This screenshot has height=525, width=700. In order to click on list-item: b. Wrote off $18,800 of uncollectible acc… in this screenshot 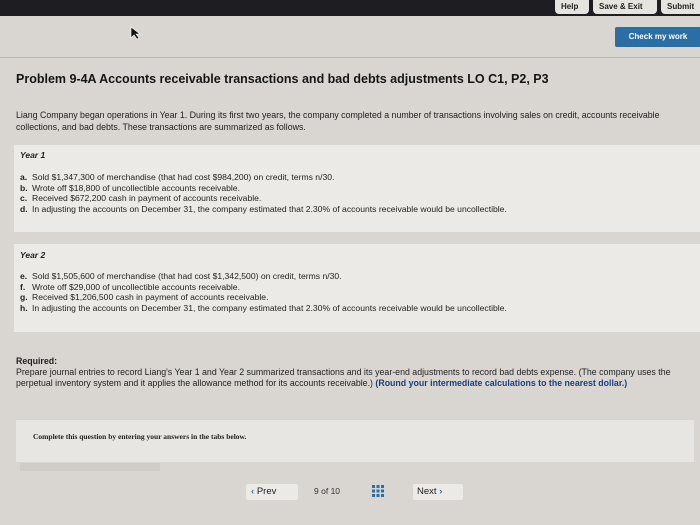, I will do `click(263, 188)`.